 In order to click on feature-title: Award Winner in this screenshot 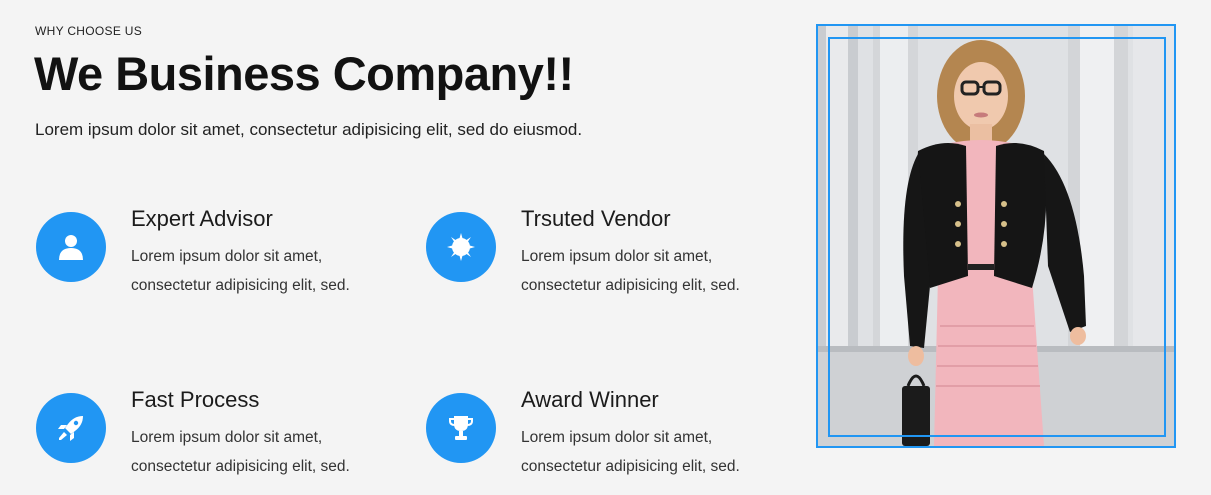, I will do `click(590, 399)`.